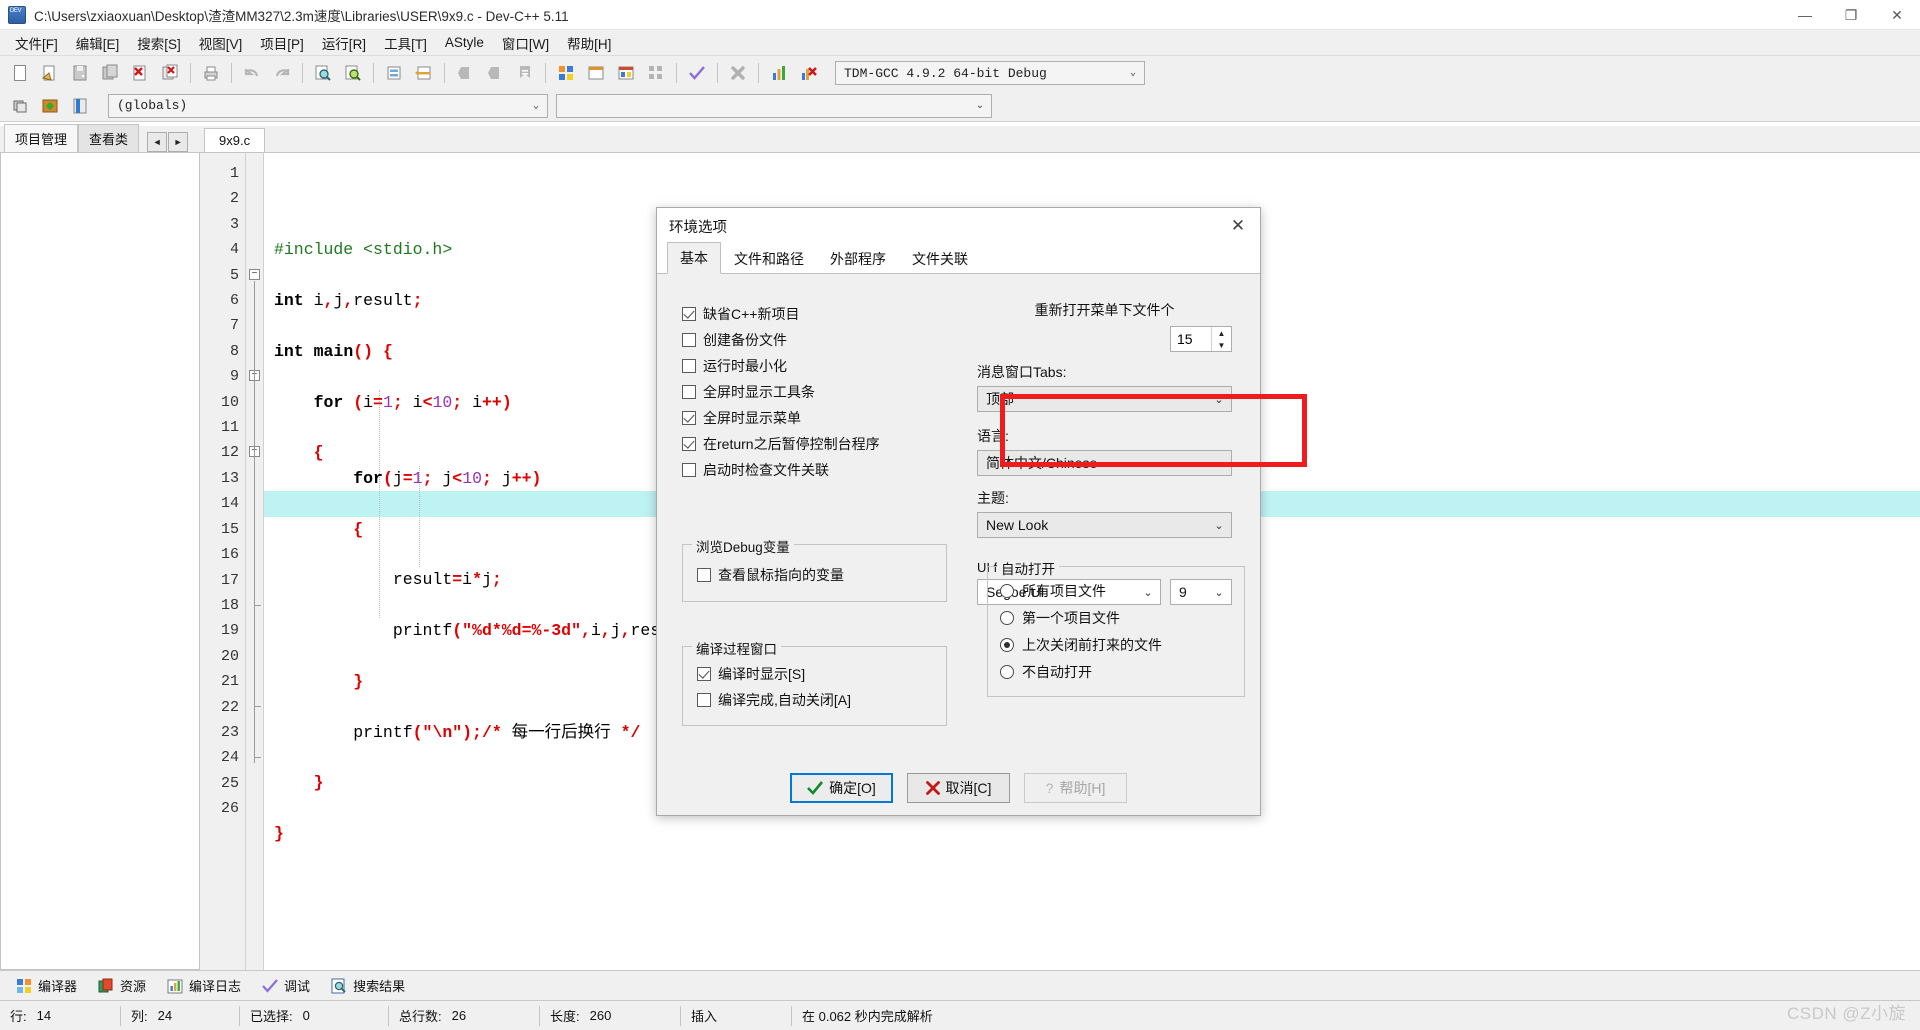 The image size is (1920, 1030). Describe the element at coordinates (140, 73) in the screenshot. I see `close-file-icon` at that location.